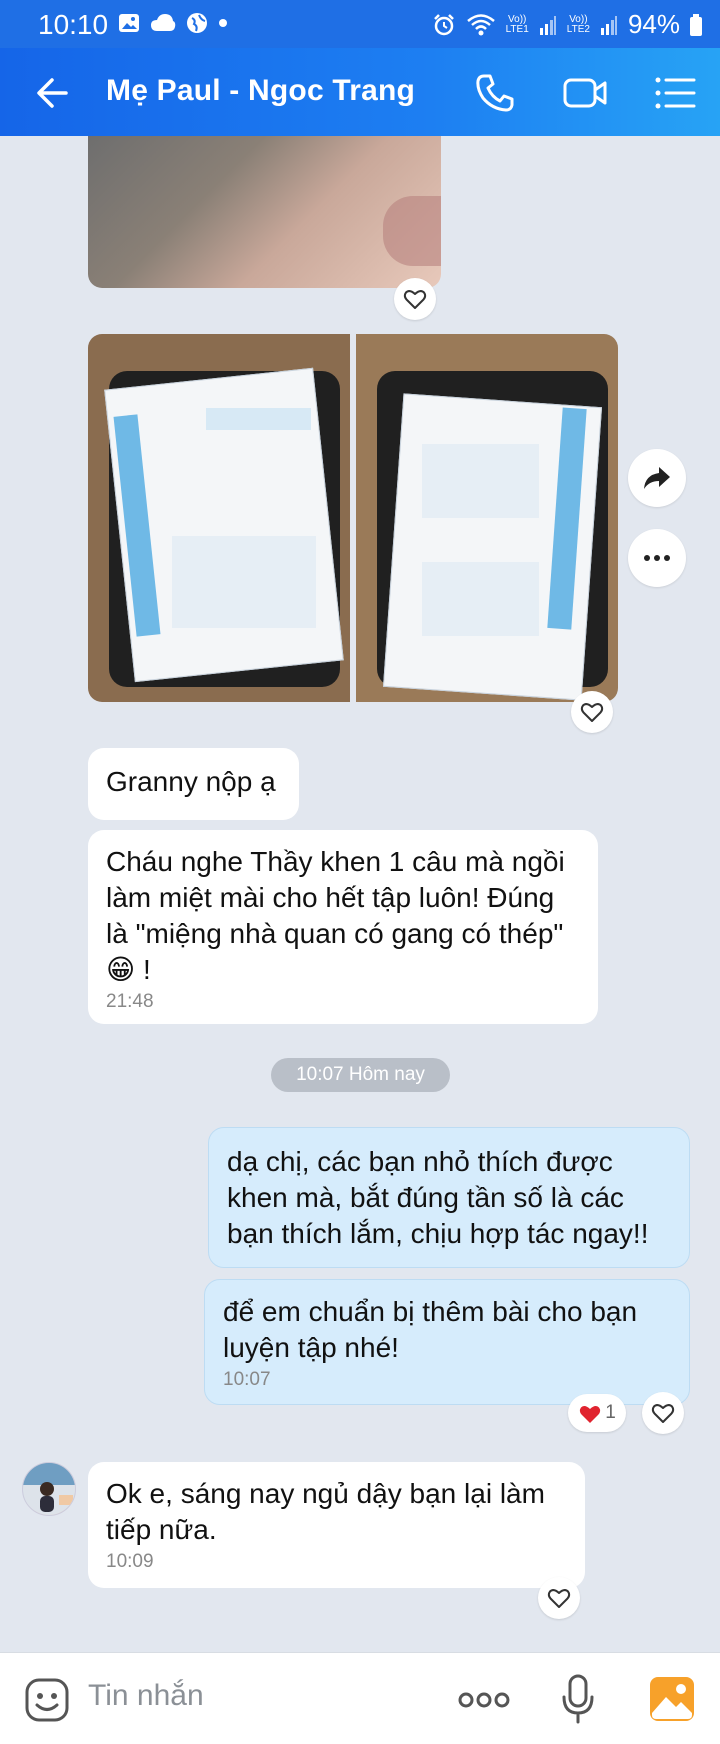 The width and height of the screenshot is (720, 1744). Describe the element at coordinates (653, 24) in the screenshot. I see `battery-percent: 94%` at that location.